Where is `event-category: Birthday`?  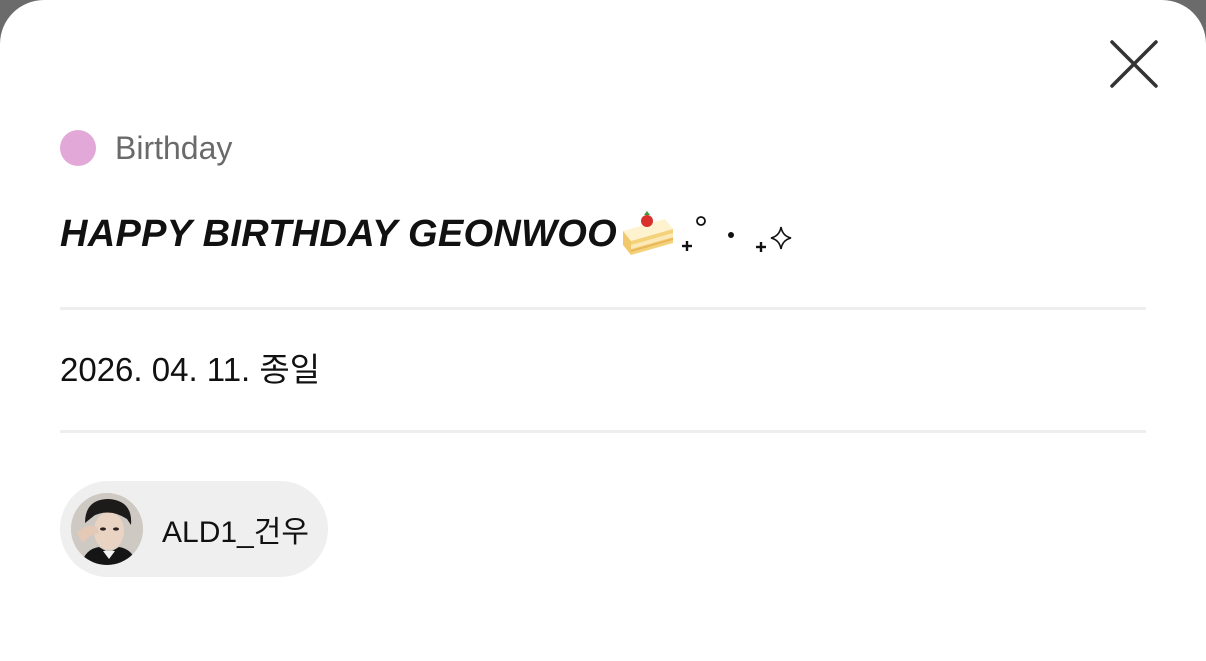 event-category: Birthday is located at coordinates (146, 148).